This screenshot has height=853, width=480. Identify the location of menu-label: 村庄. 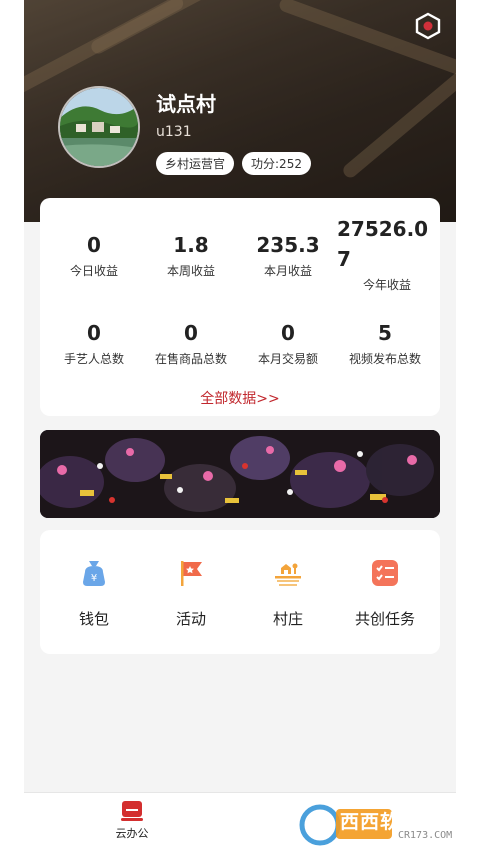
(287, 619).